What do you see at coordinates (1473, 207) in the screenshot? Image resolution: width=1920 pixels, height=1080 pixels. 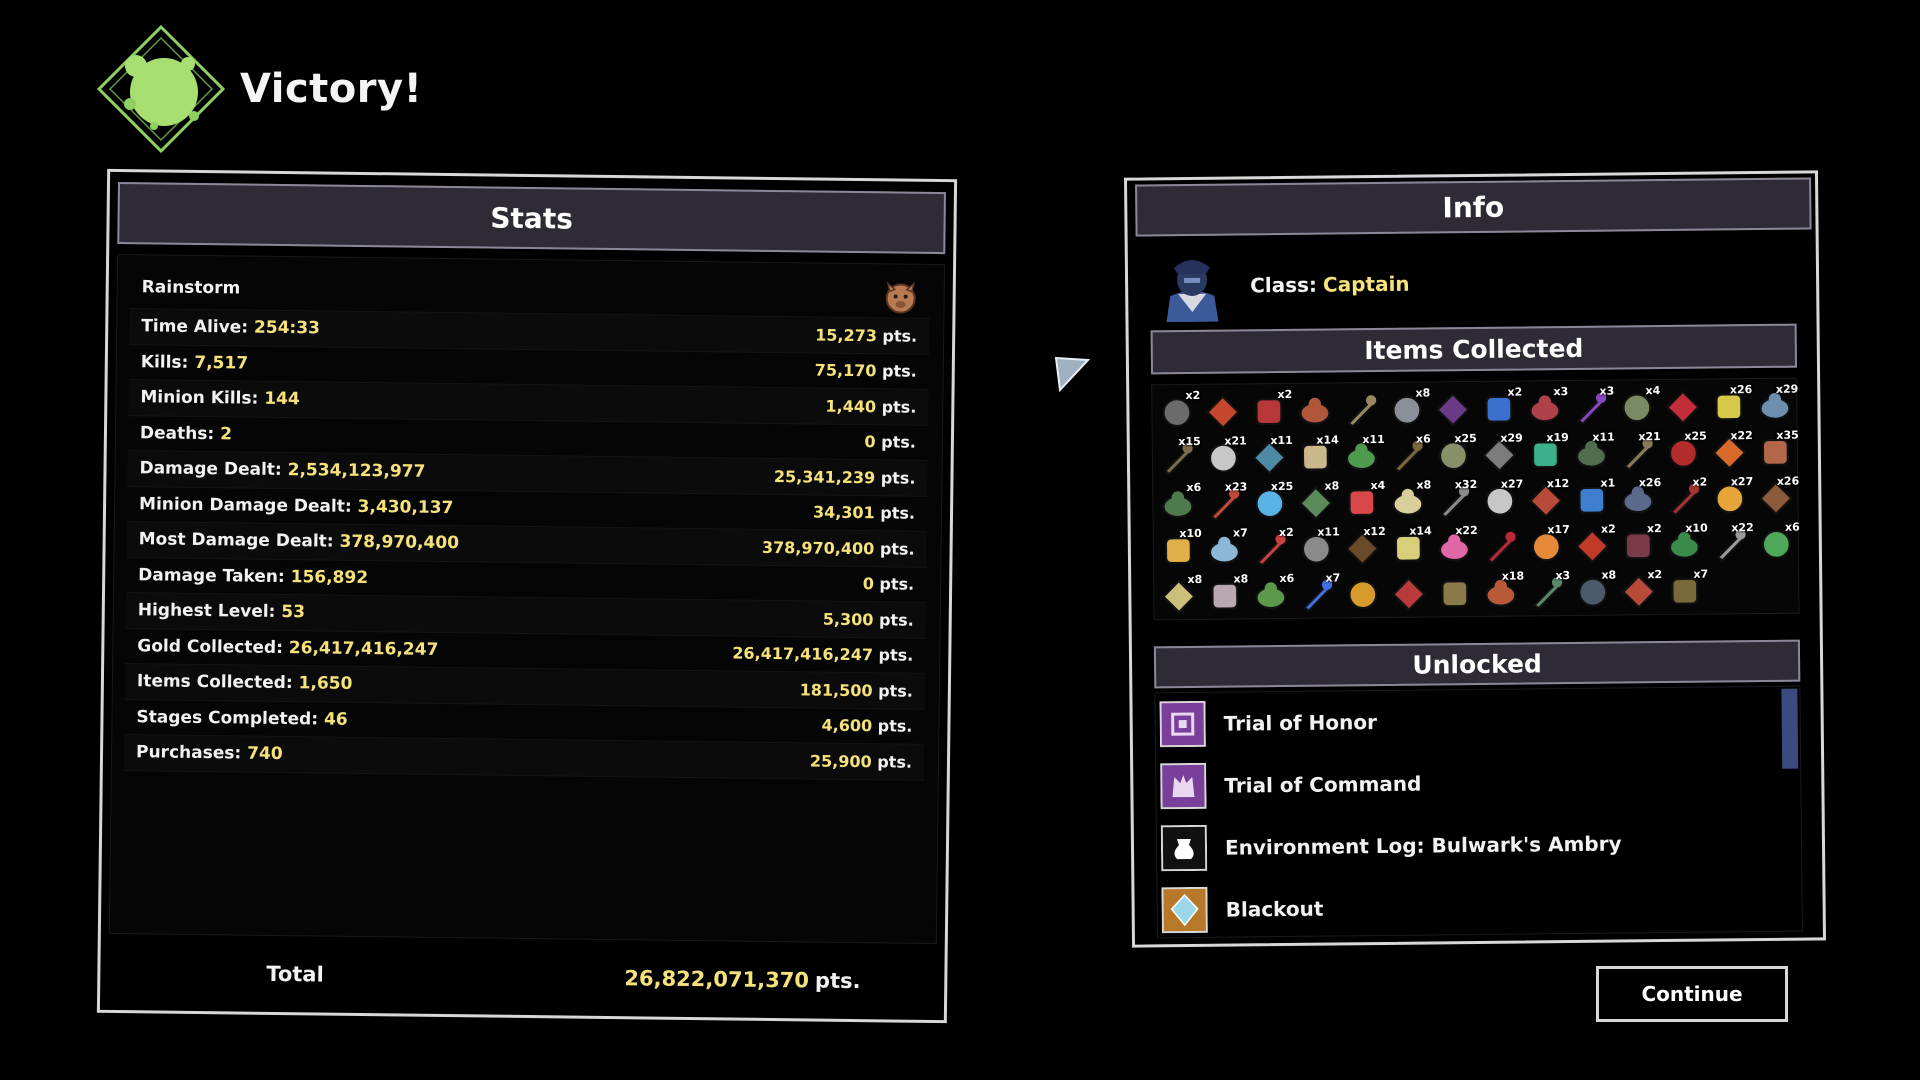 I see `info-title: Info` at bounding box center [1473, 207].